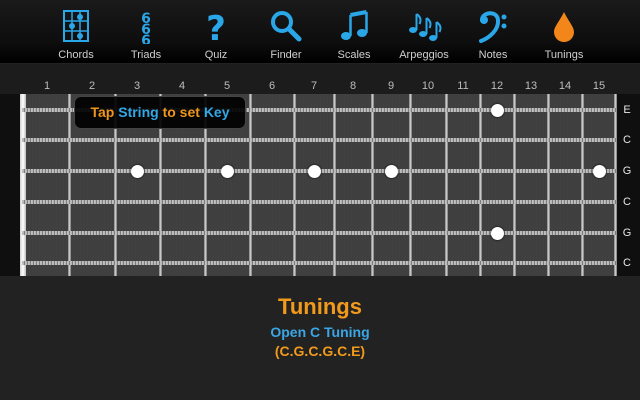  What do you see at coordinates (137, 86) in the screenshot?
I see `fret-number: 3` at bounding box center [137, 86].